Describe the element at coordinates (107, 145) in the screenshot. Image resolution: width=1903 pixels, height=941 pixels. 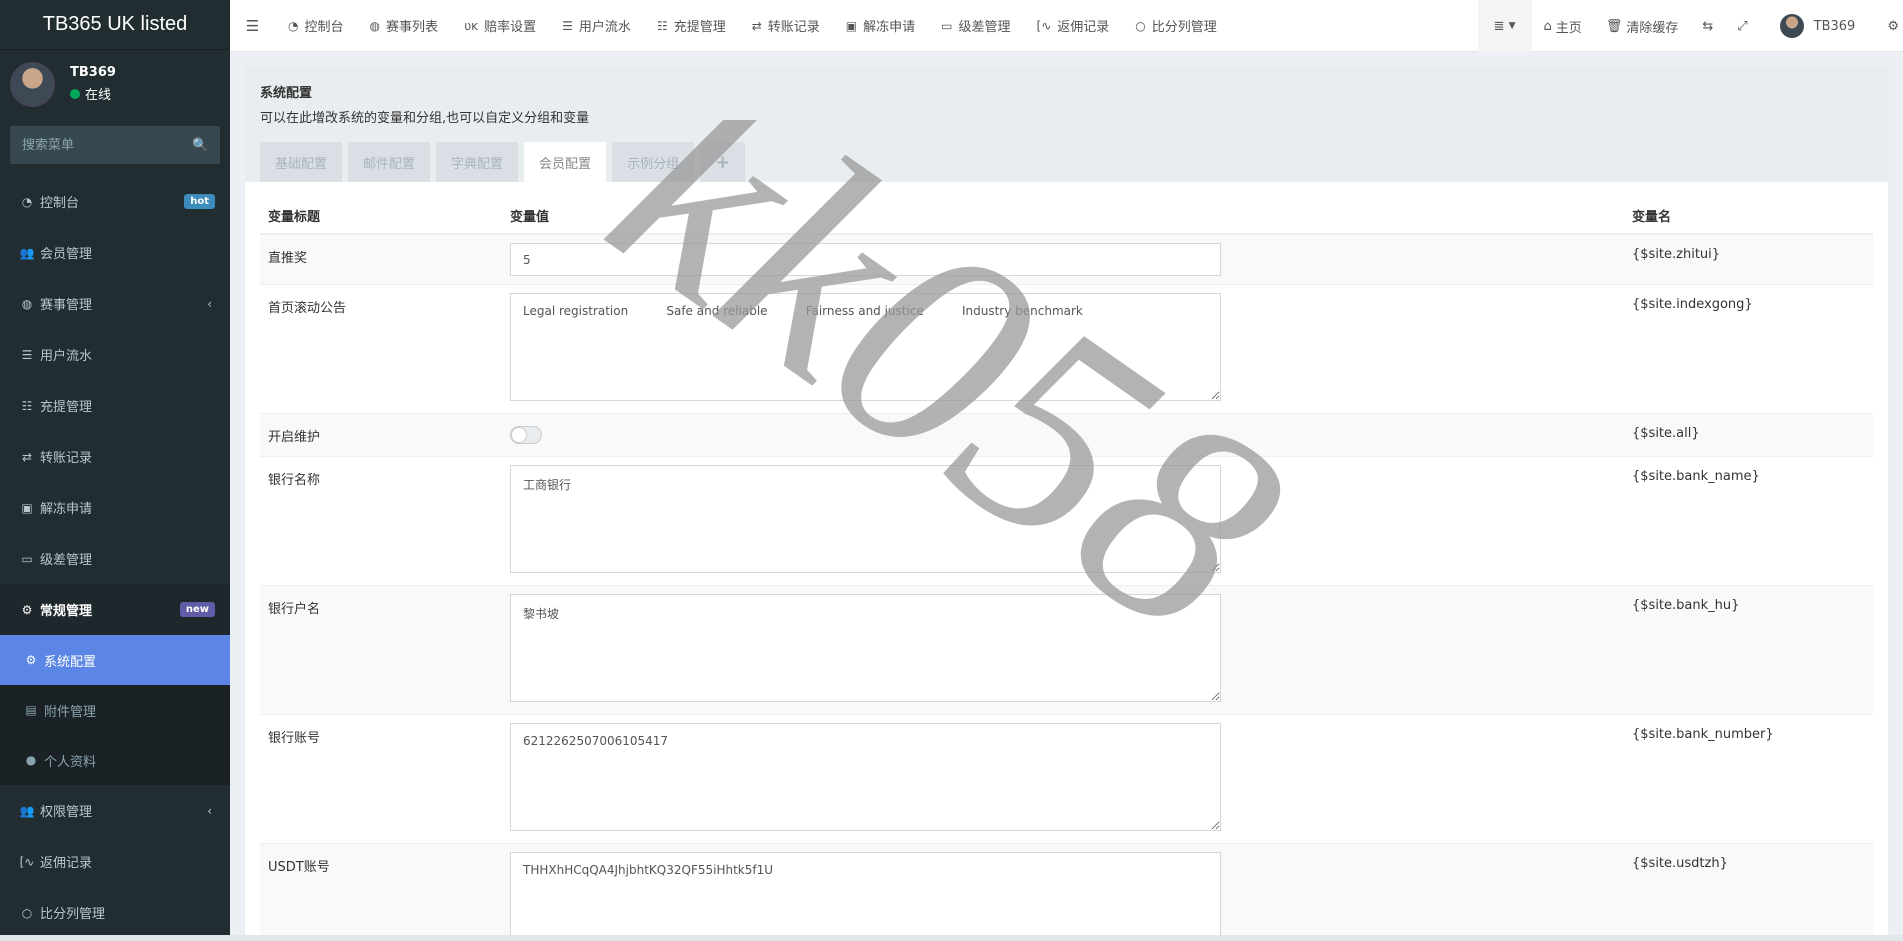
I see `search-input` at that location.